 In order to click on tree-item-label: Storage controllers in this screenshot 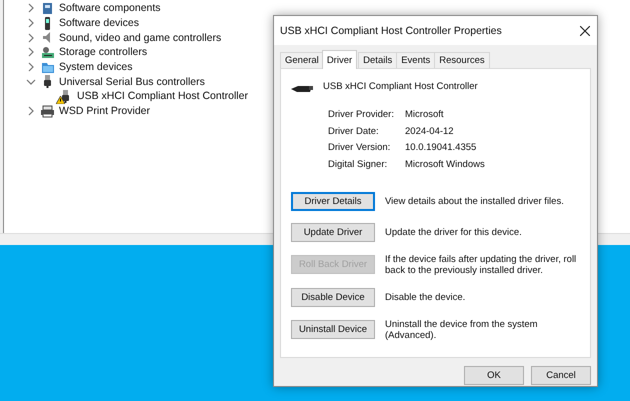, I will do `click(103, 52)`.